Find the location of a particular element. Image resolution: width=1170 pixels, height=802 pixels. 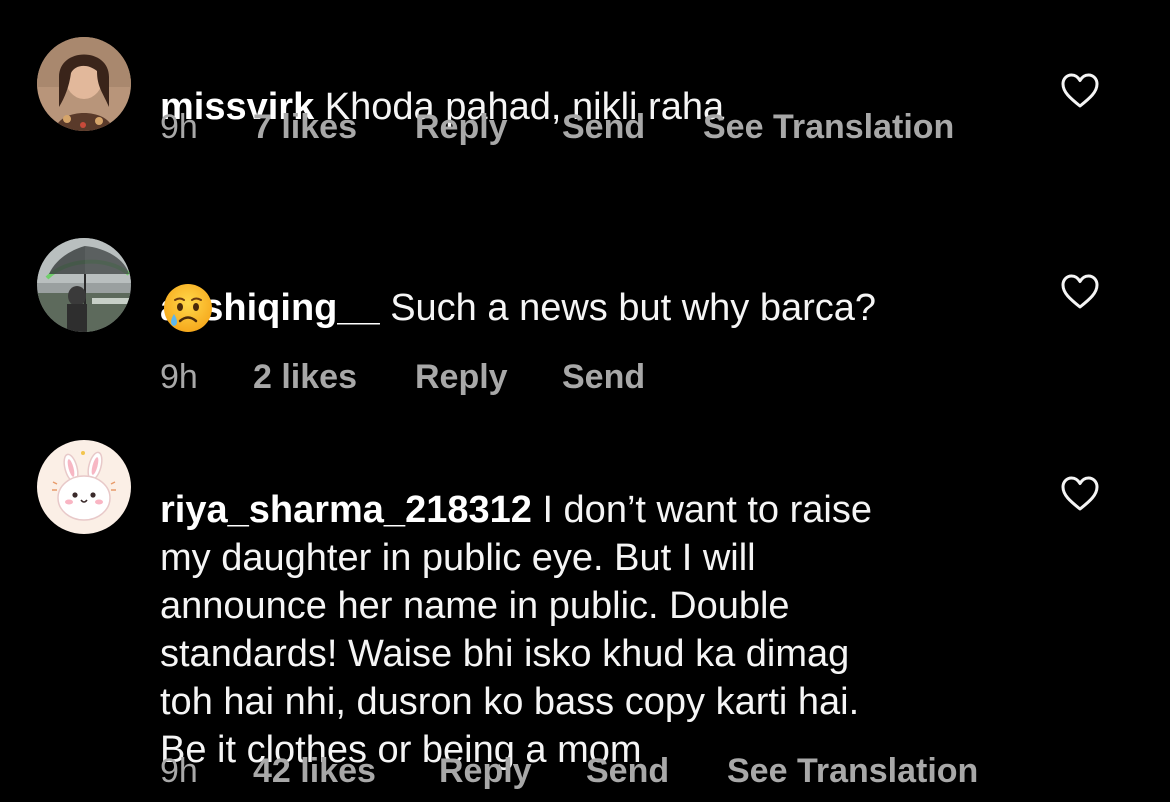

see-translation-button: See Translation is located at coordinates (852, 771).